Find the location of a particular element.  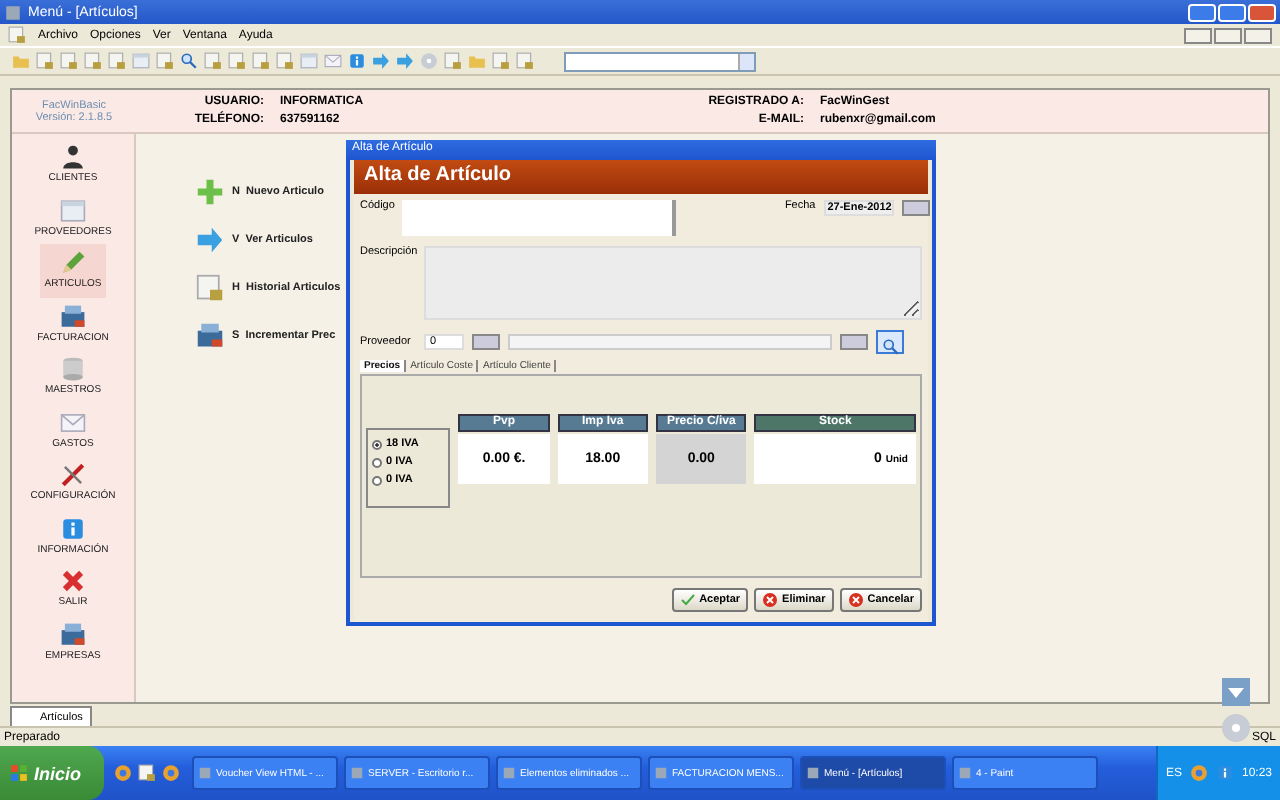

supplier-name-field is located at coordinates (670, 342).